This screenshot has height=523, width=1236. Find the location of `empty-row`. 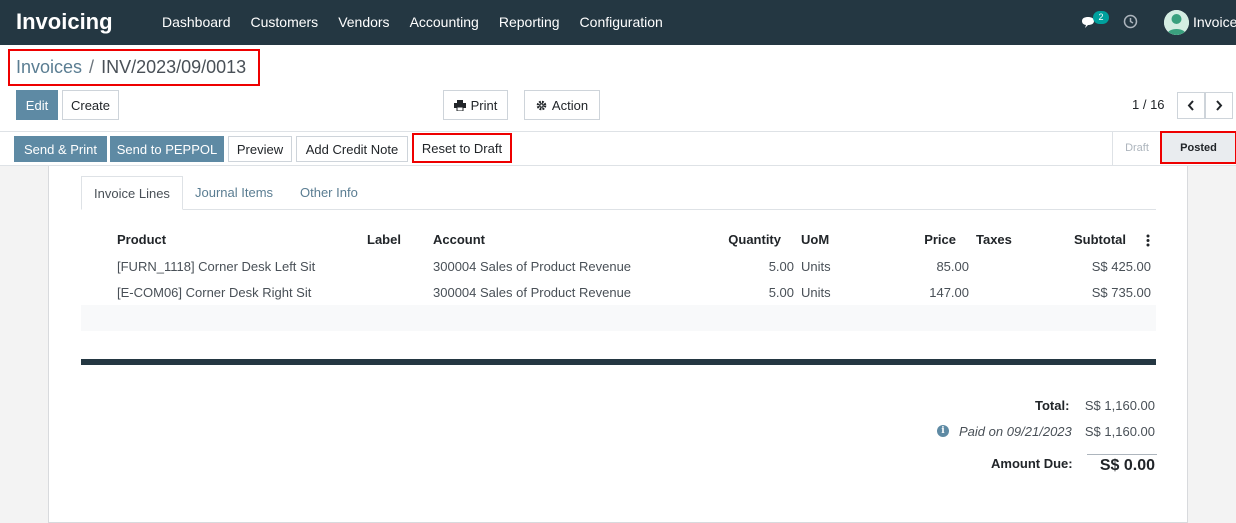

empty-row is located at coordinates (618, 318).